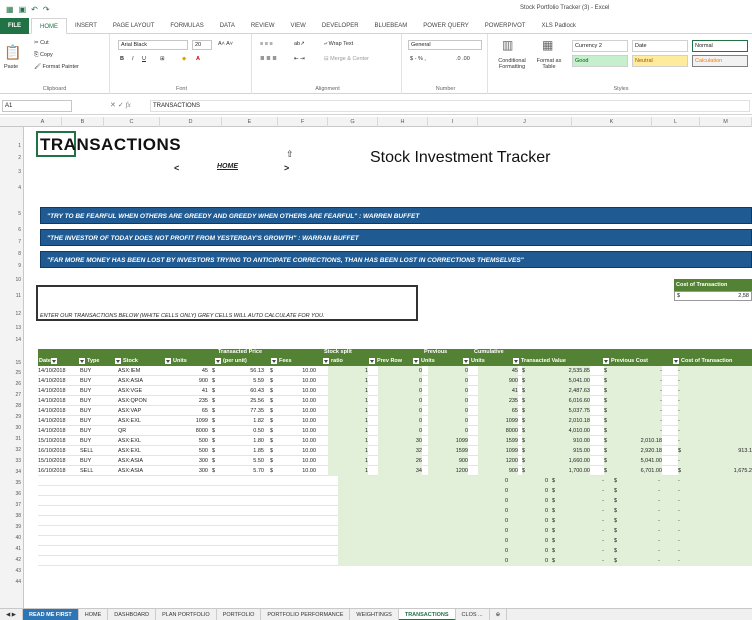 This screenshot has height=620, width=752. What do you see at coordinates (133, 26) in the screenshot?
I see `ribbon-tab-page-layout: PAGE LAYOUT` at bounding box center [133, 26].